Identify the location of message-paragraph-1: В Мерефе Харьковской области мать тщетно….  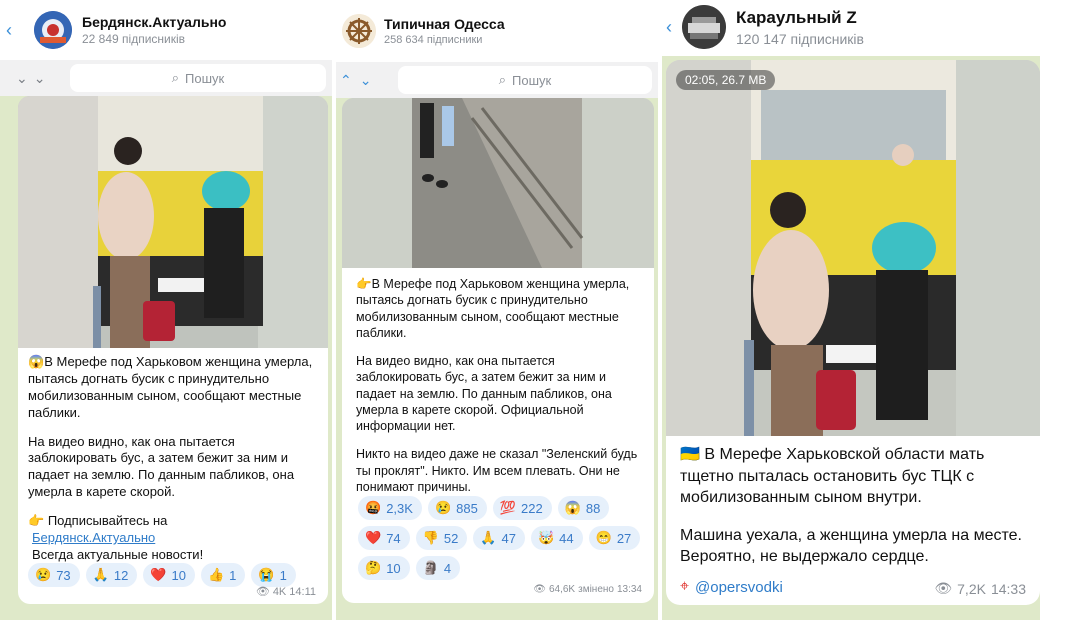
(832, 476).